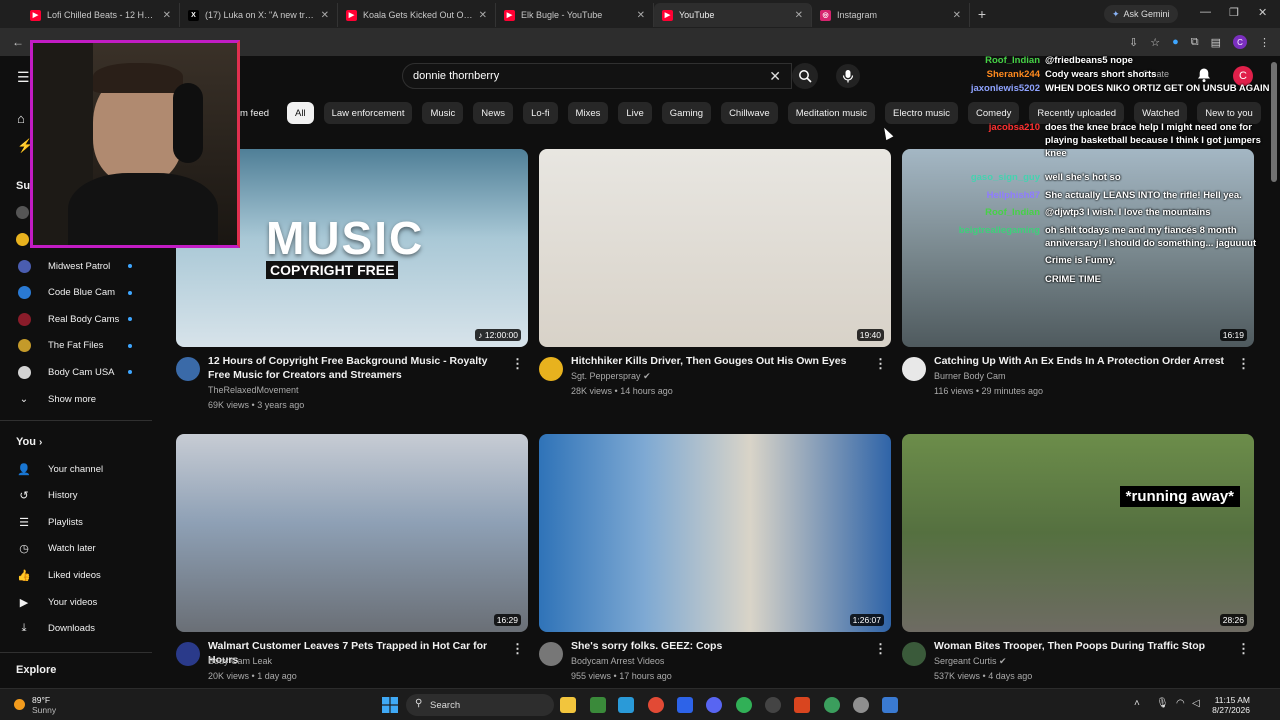 Image resolution: width=1280 pixels, height=720 pixels. Describe the element at coordinates (831, 113) in the screenshot. I see `filter-chip: Meditation music` at that location.